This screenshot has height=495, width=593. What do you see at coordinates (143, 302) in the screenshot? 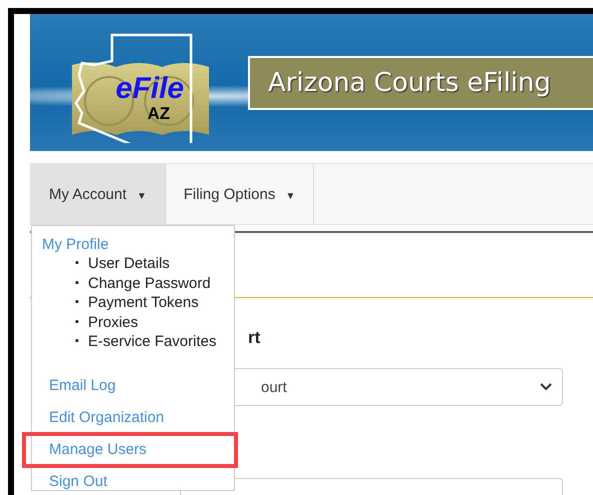
I see `menu-subitem: Payment Tokens` at bounding box center [143, 302].